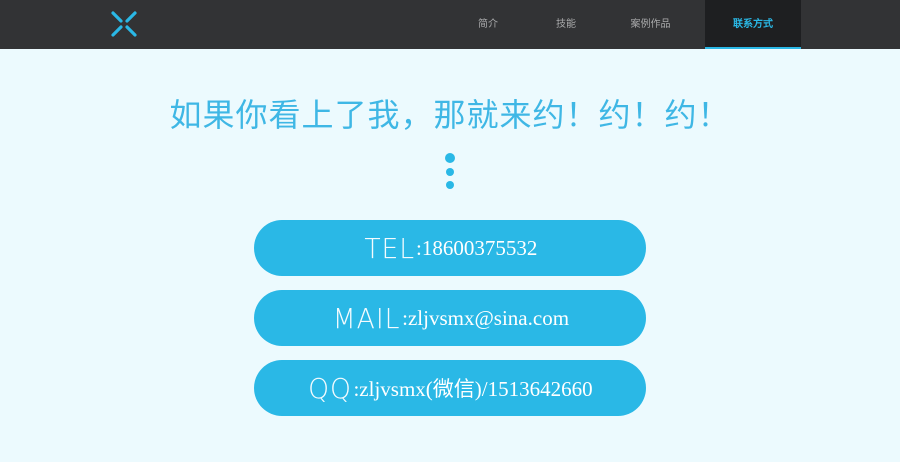  Describe the element at coordinates (330, 388) in the screenshot. I see `qq-label: QQ` at that location.